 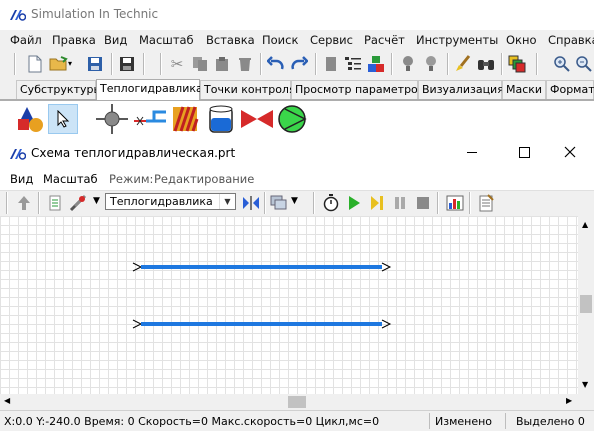 I want to click on pump-icon, so click(x=293, y=119).